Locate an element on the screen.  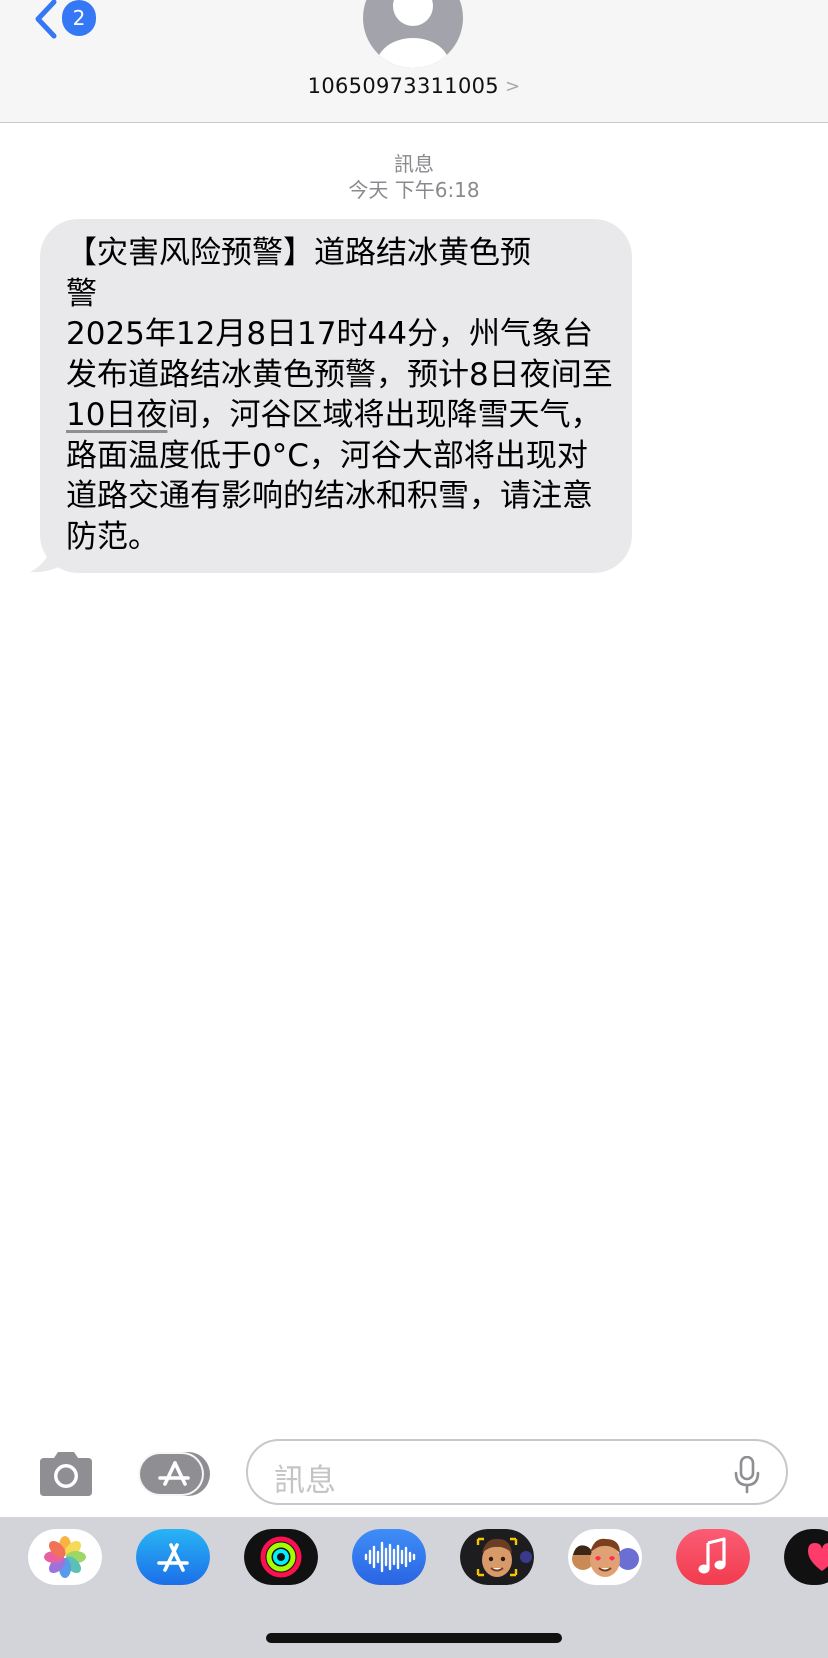
photos-app-icon is located at coordinates (65, 1557).